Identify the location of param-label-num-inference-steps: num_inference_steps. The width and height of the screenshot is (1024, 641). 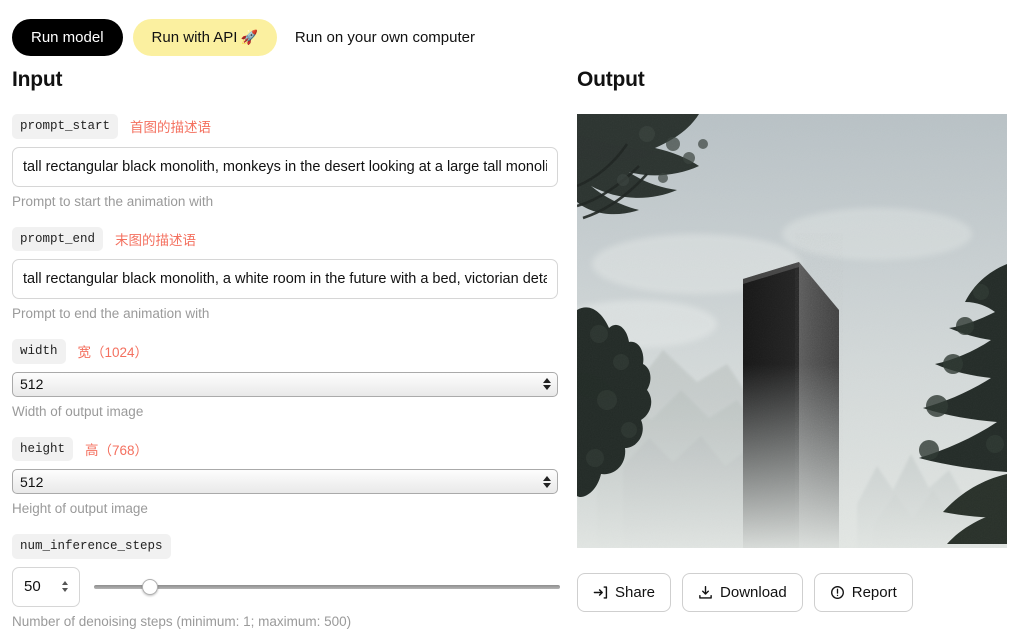
(91, 546).